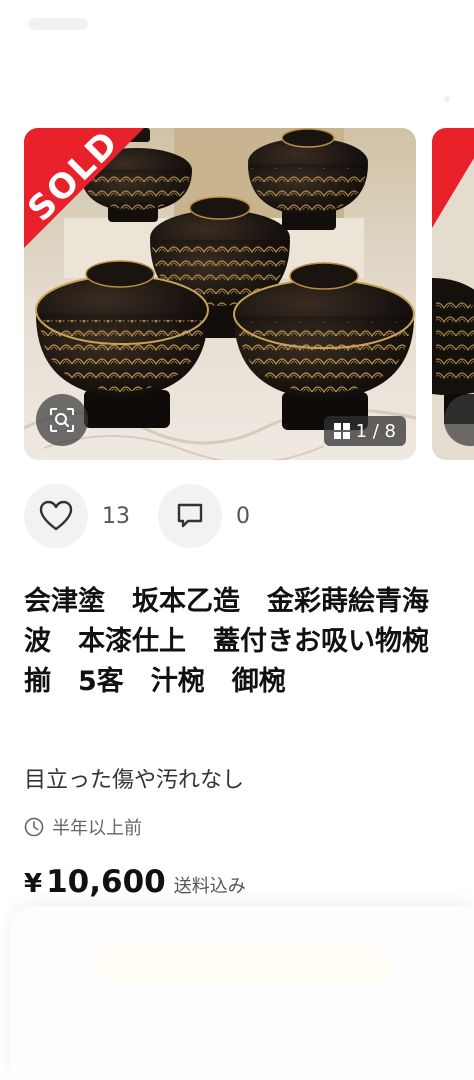 Image resolution: width=474 pixels, height=1080 pixels. What do you see at coordinates (94, 198) in the screenshot?
I see `sold-ribbon: SOLD` at bounding box center [94, 198].